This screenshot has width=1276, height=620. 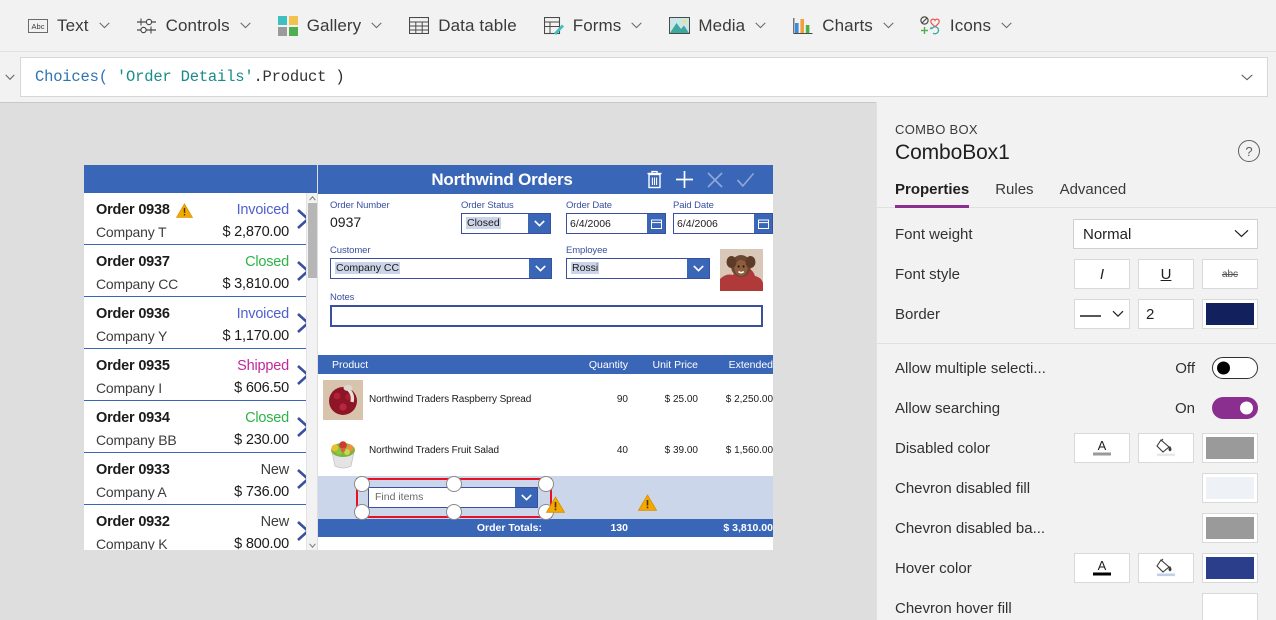 I want to click on order-date-input: 6/4/2006, so click(x=616, y=223).